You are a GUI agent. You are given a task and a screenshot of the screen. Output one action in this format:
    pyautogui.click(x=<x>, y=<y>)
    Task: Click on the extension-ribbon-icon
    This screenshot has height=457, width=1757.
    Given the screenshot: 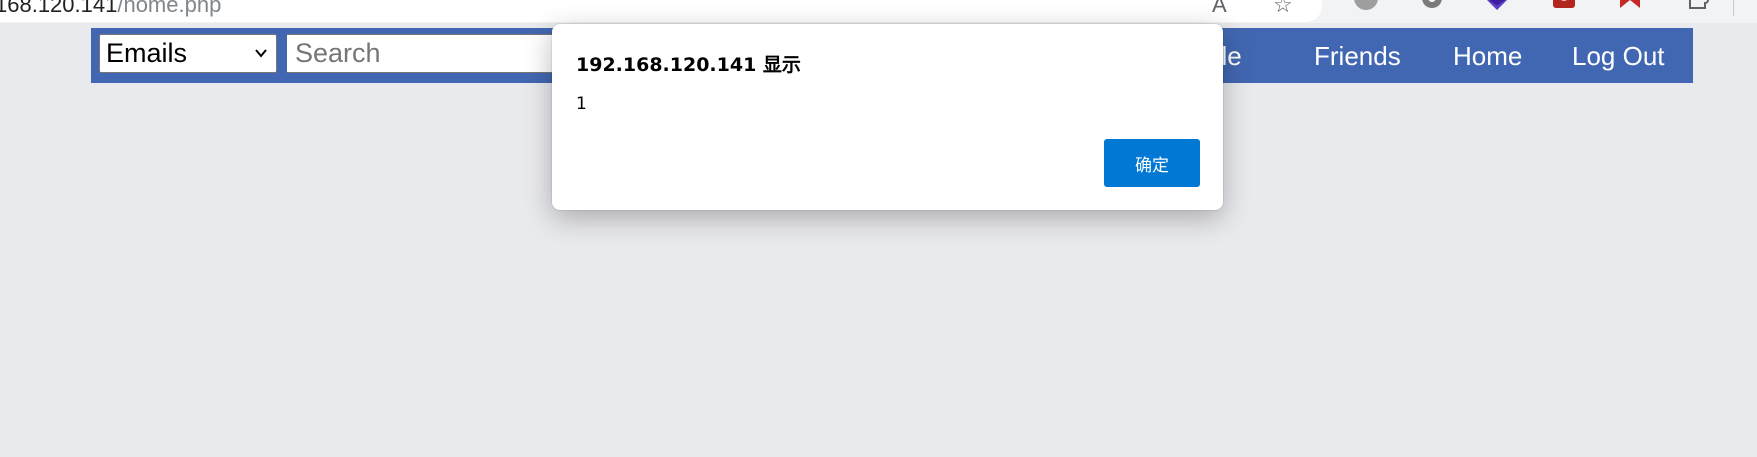 What is the action you would take?
    pyautogui.click(x=1630, y=5)
    